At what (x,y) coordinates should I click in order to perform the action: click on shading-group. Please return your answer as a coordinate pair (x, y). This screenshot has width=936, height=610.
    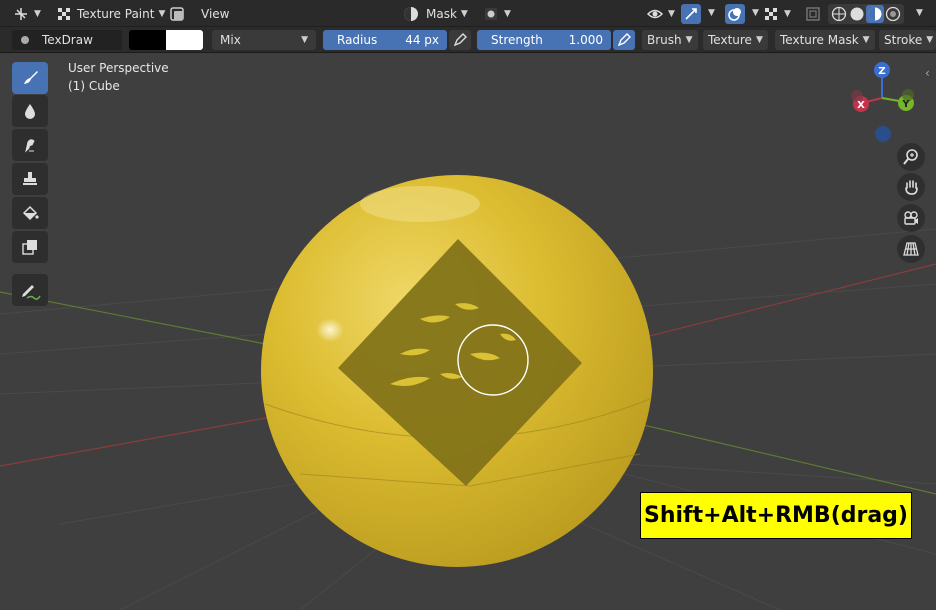
    Looking at the image, I should click on (866, 14).